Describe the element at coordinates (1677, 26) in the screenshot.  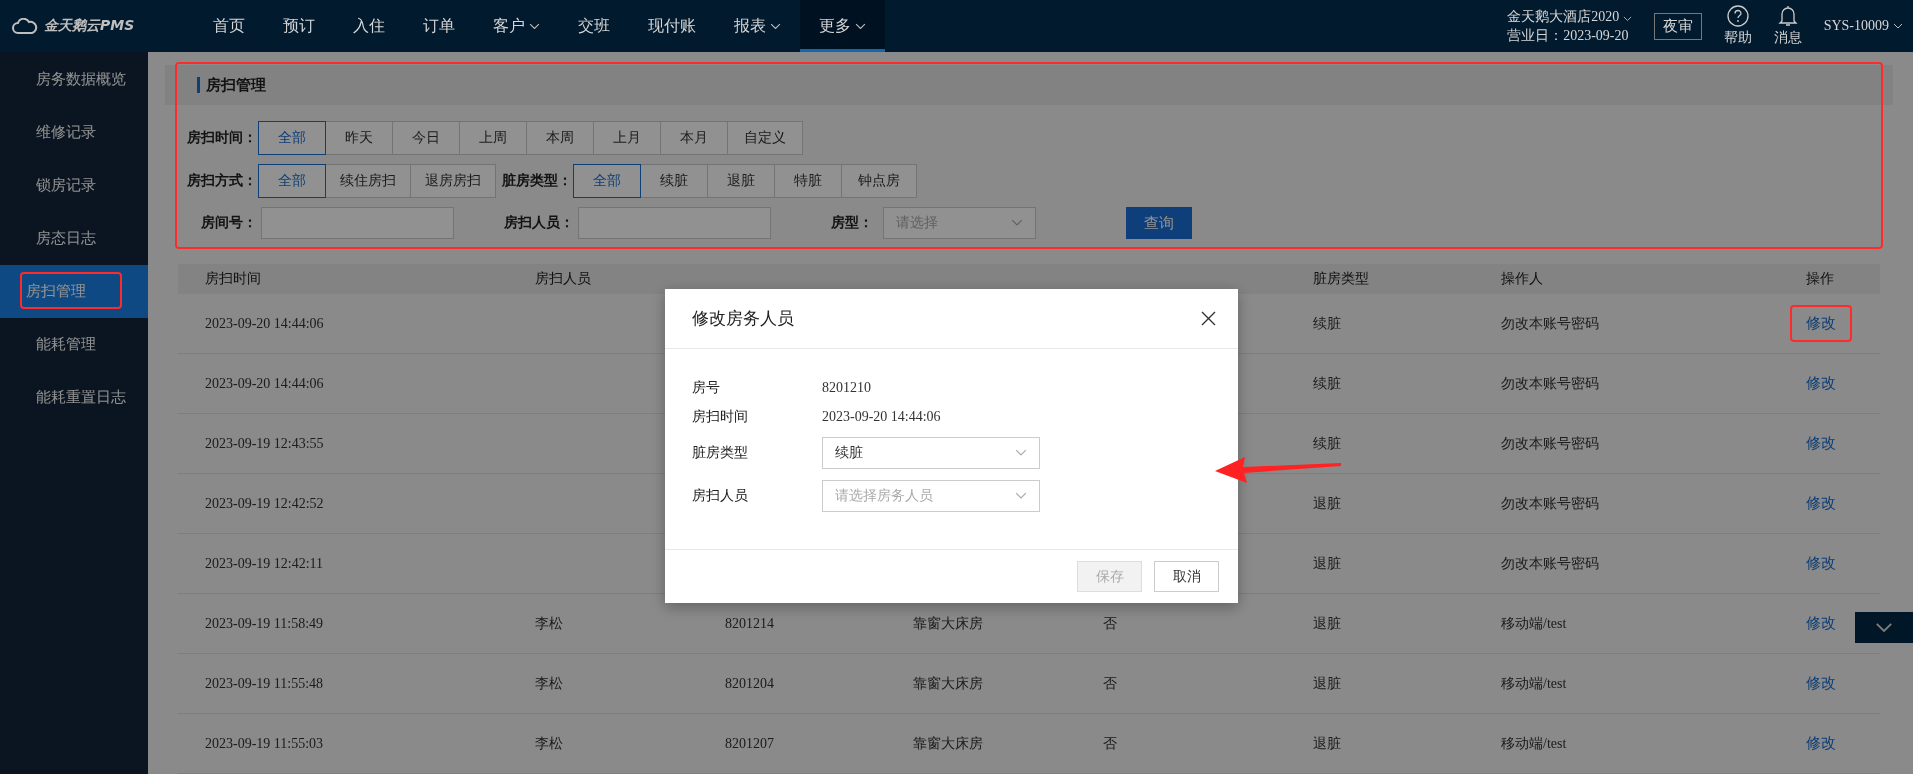
I see `night-audit-button: 夜审` at that location.